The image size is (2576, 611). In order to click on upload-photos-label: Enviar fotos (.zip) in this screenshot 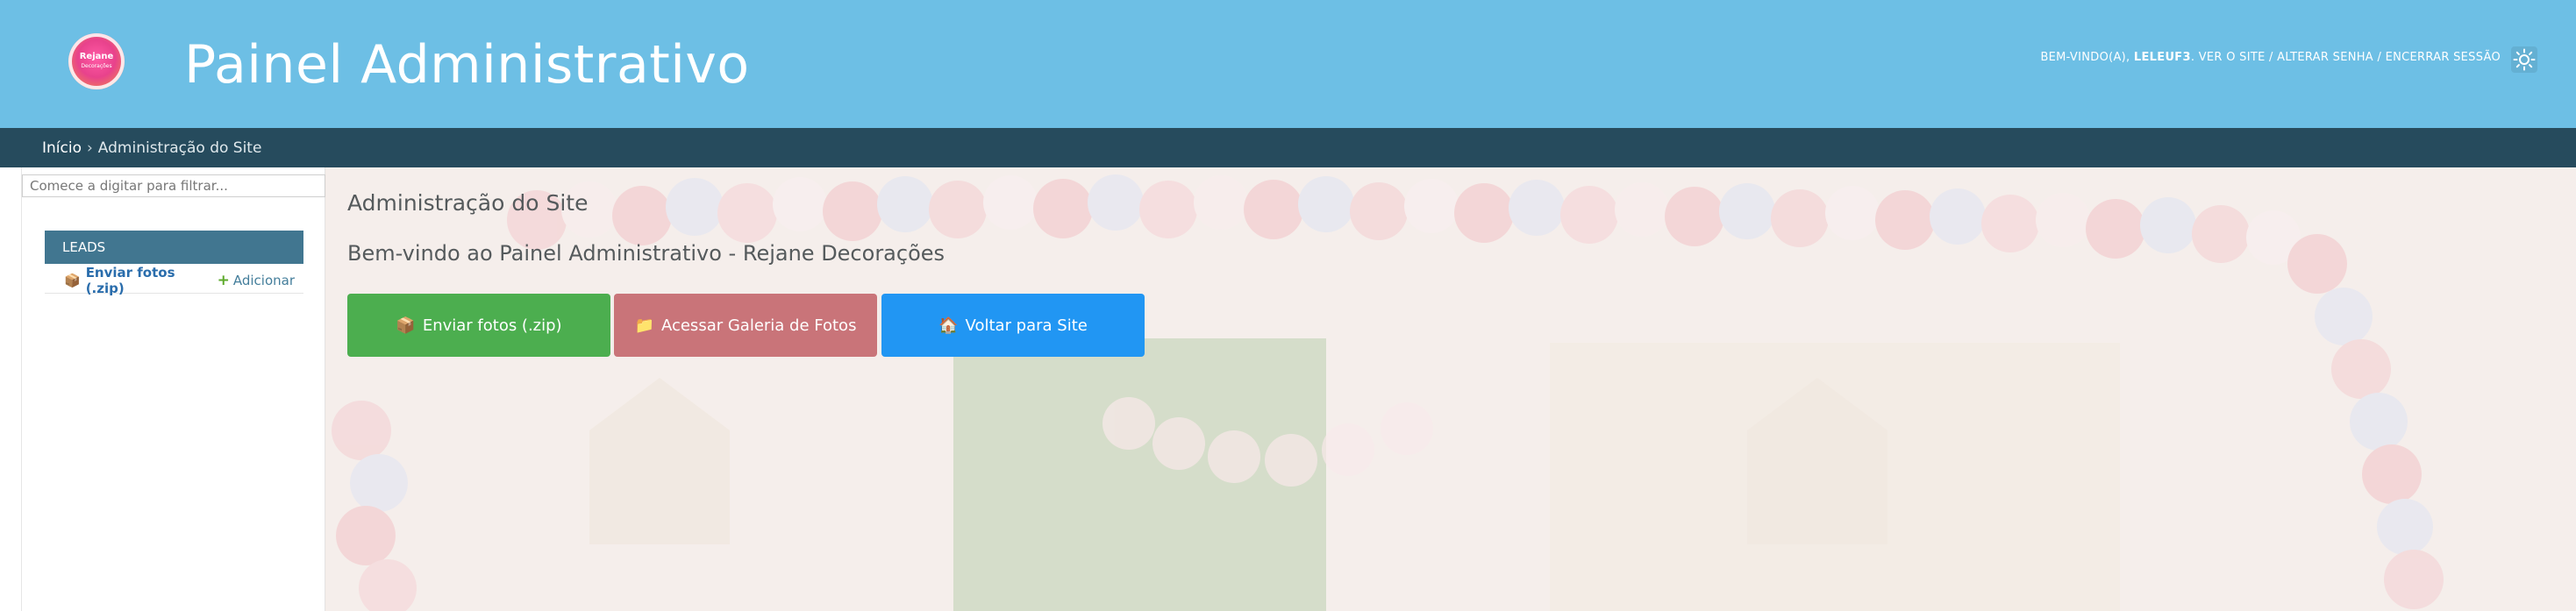, I will do `click(492, 325)`.